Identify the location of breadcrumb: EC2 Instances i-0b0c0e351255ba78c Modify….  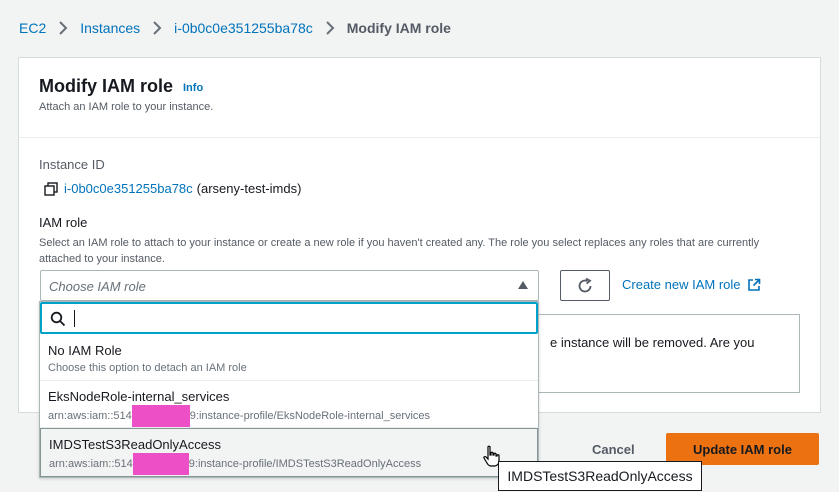
(235, 28).